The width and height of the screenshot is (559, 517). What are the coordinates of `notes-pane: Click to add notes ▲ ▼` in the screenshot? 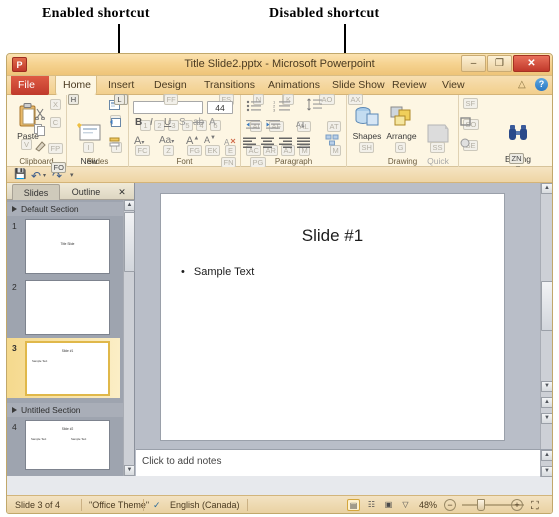 It's located at (344, 463).